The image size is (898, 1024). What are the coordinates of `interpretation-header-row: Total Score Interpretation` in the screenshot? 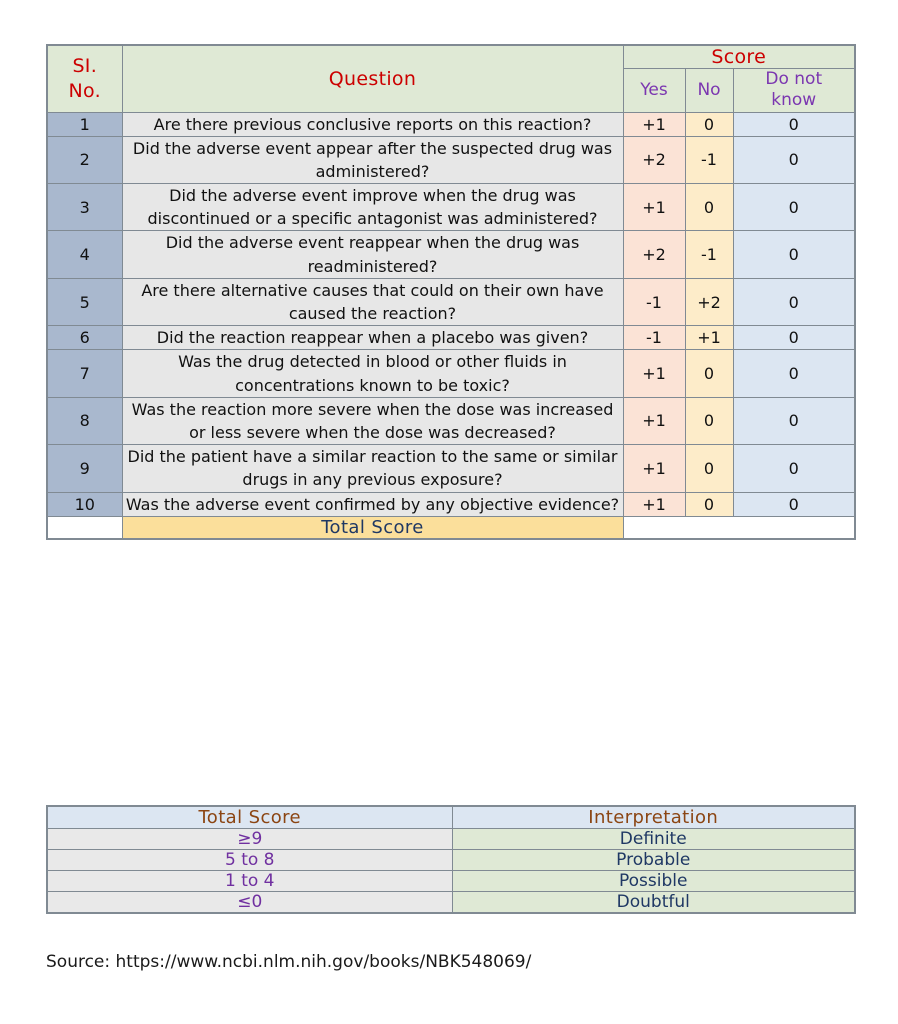 It's located at (451, 817).